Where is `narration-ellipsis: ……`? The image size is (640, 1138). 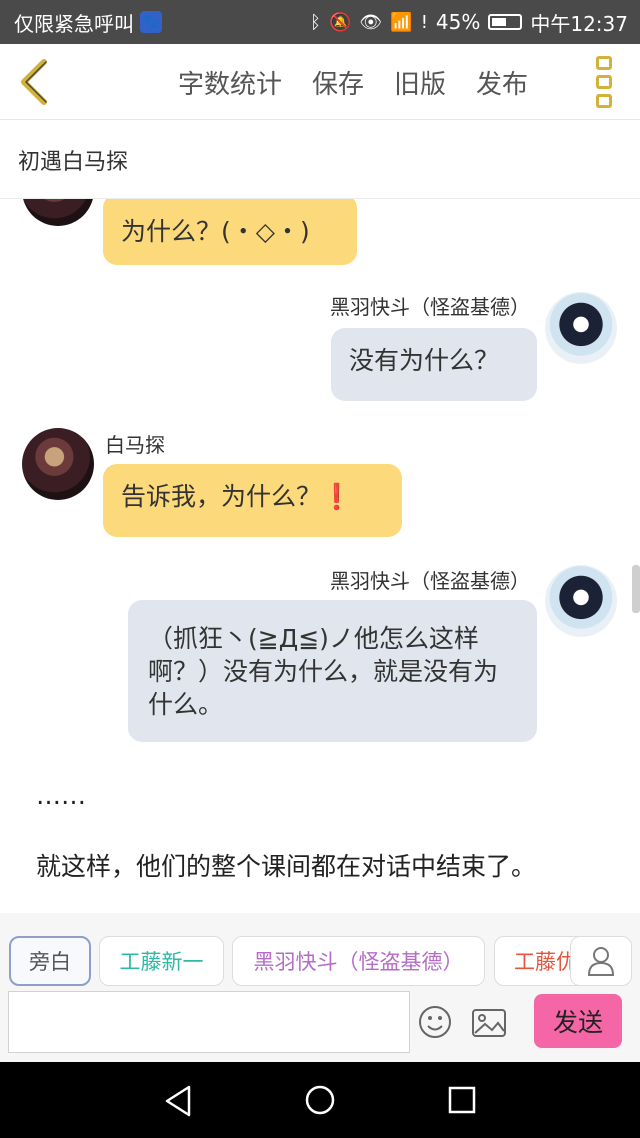
narration-ellipsis: …… is located at coordinates (61, 795).